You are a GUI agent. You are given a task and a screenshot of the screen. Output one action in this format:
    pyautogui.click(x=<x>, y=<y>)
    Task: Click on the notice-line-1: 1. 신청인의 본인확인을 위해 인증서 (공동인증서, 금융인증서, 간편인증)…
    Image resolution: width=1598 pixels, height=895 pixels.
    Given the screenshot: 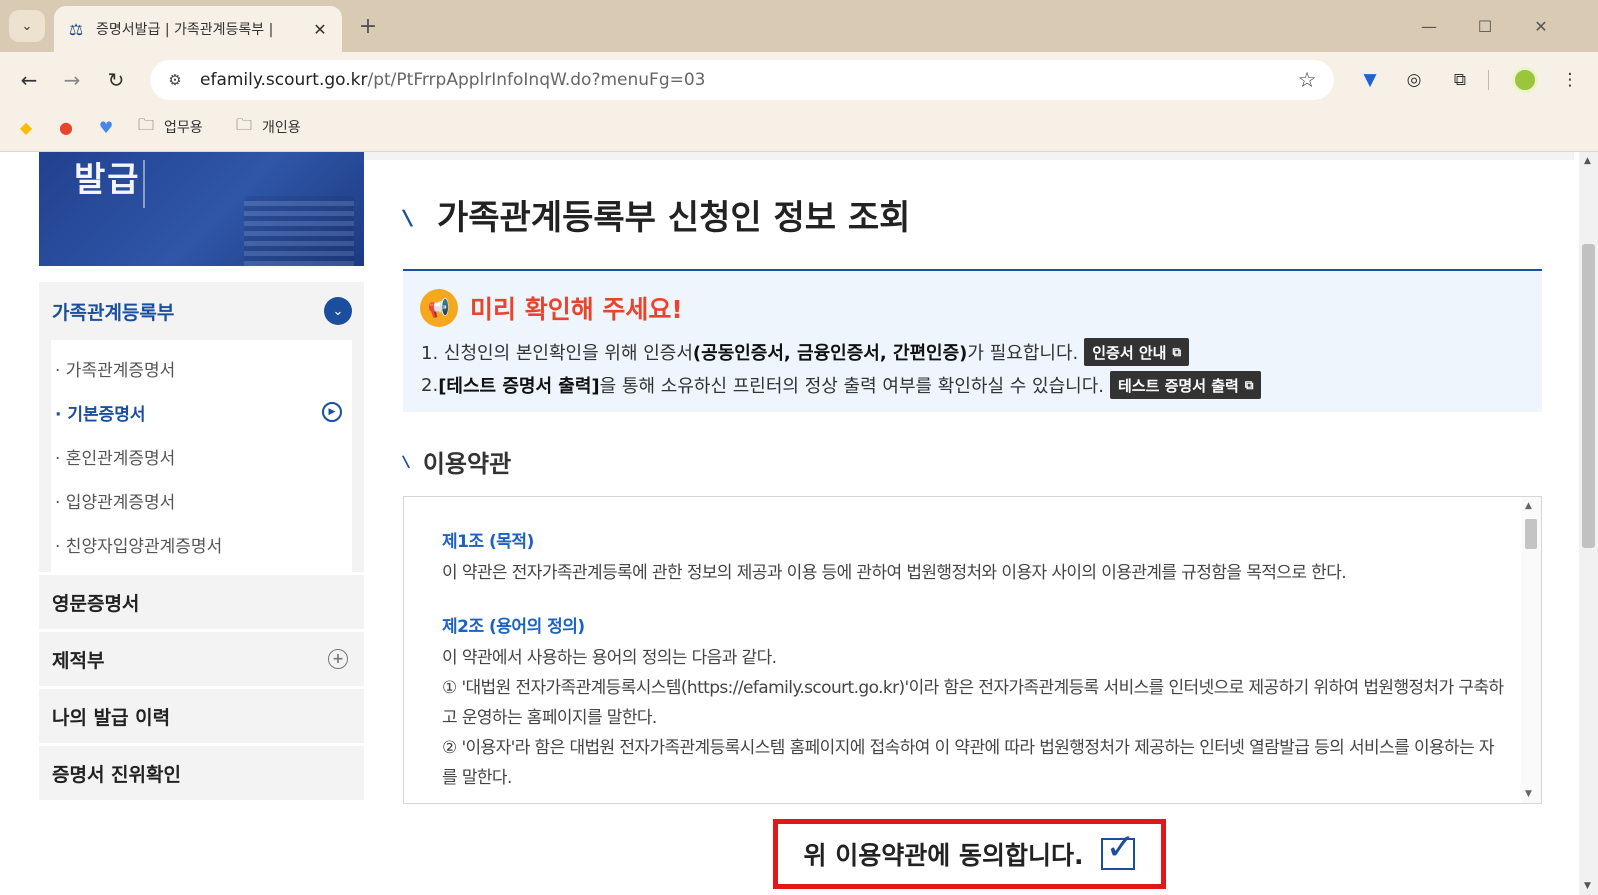 What is the action you would take?
    pyautogui.click(x=805, y=352)
    